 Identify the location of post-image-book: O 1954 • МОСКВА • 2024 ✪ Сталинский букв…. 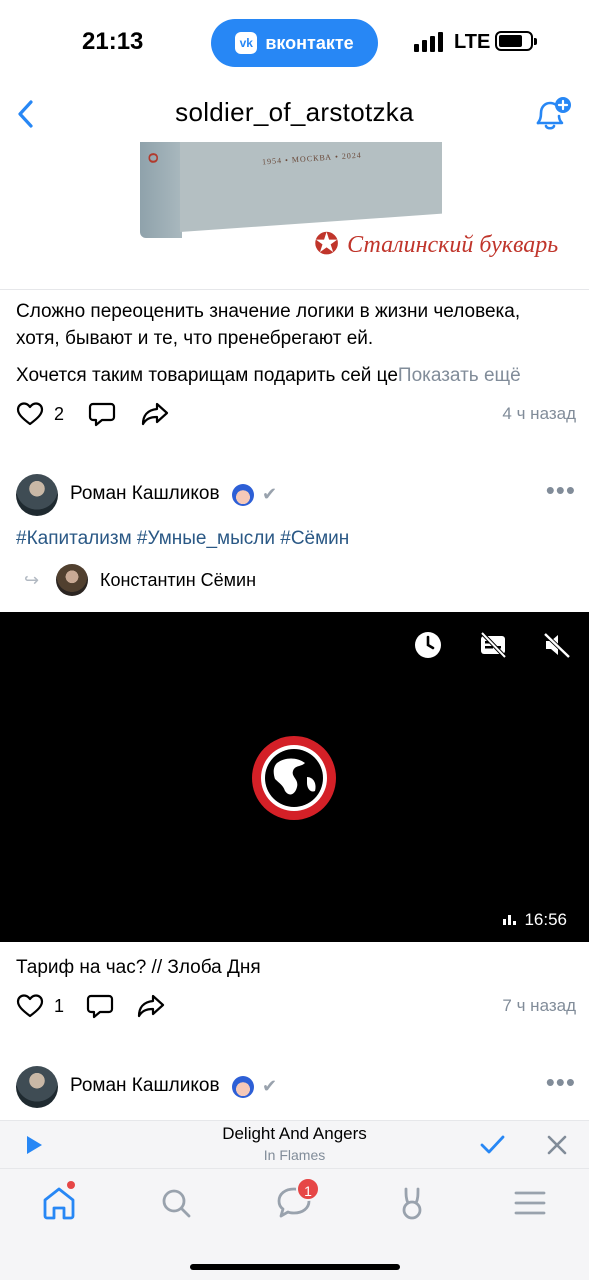
(294, 216).